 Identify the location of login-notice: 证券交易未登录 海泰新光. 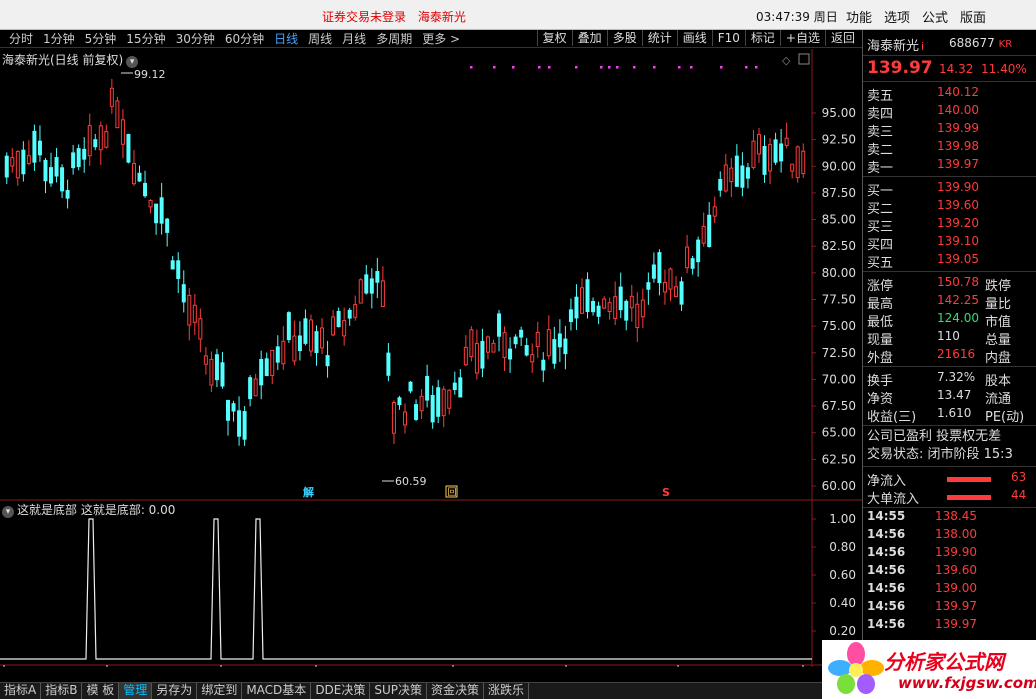
(398, 16).